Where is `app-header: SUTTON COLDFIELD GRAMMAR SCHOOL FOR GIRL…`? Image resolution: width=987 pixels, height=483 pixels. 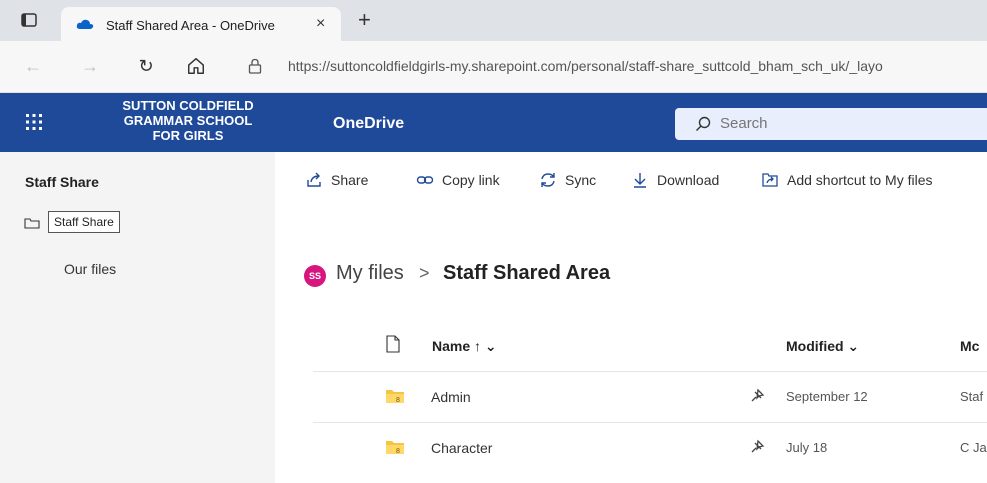 app-header: SUTTON COLDFIELD GRAMMAR SCHOOL FOR GIRL… is located at coordinates (493, 122).